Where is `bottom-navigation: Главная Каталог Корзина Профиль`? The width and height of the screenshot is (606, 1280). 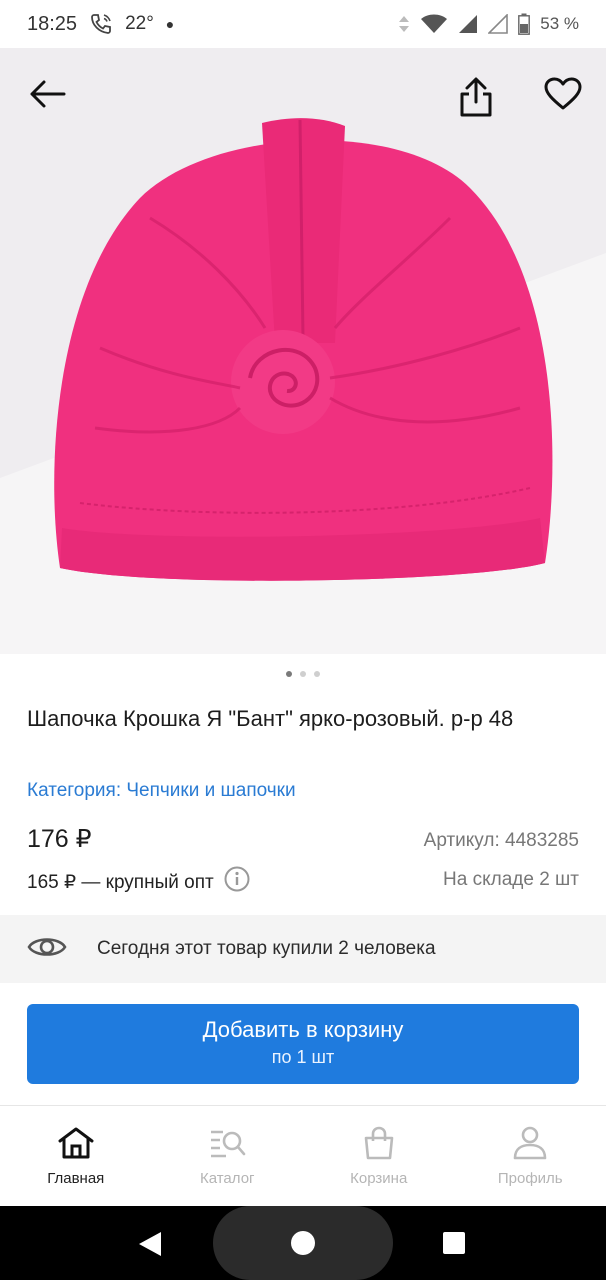
bottom-navigation: Главная Каталог Корзина Профиль is located at coordinates (303, 1155).